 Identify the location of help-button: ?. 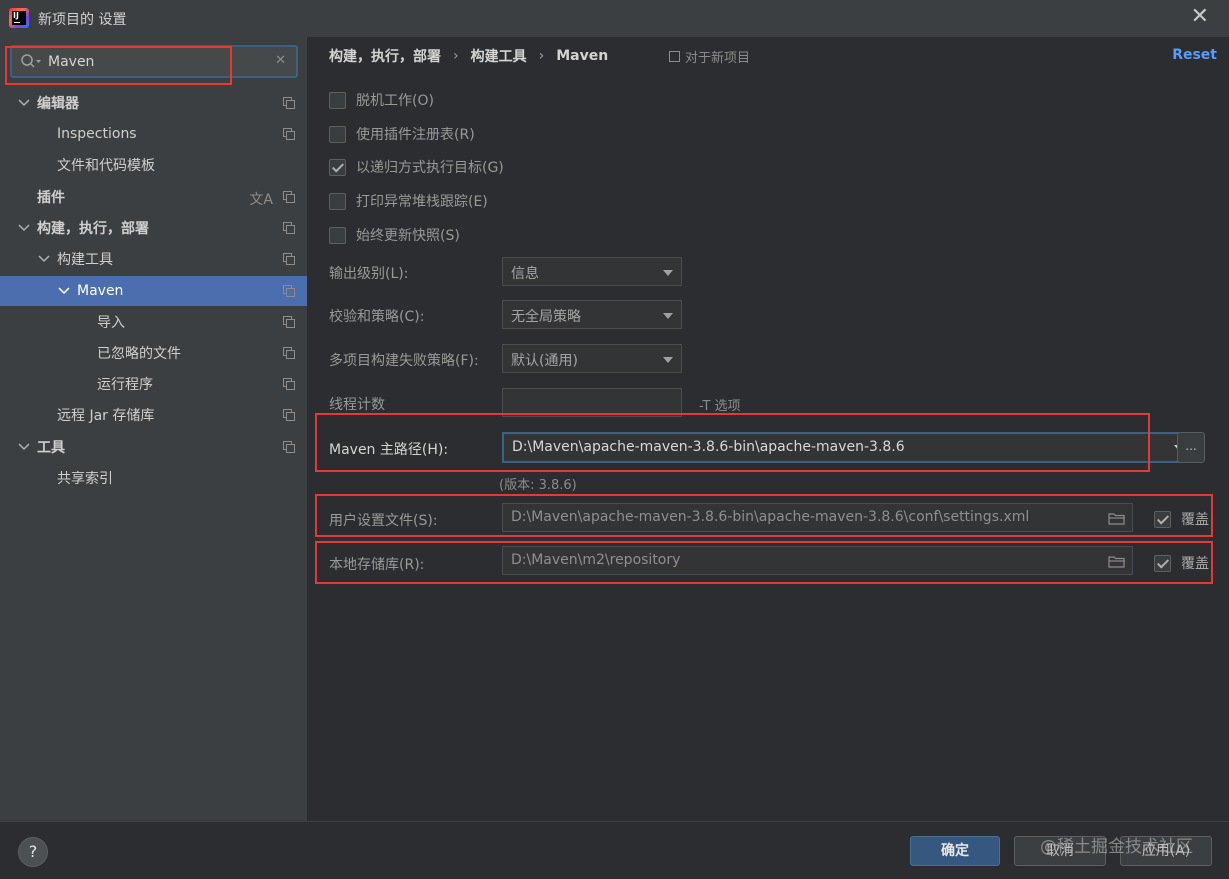
(33, 852).